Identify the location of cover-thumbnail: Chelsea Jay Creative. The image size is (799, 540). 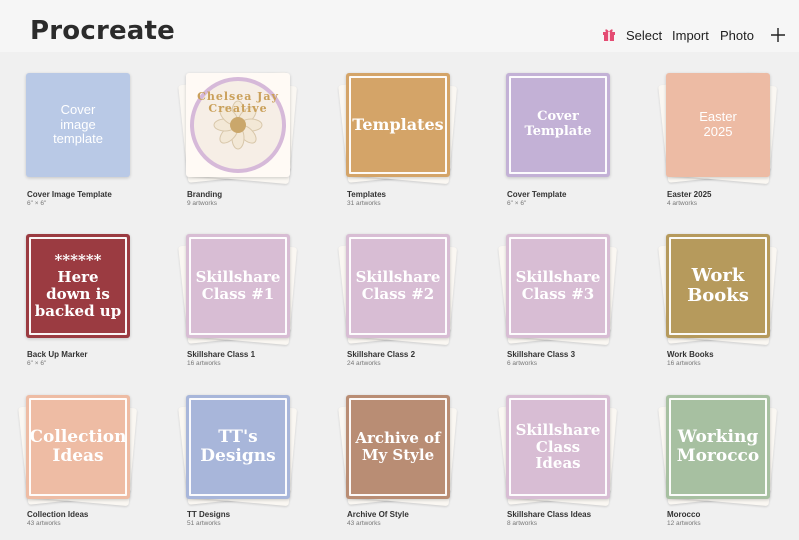
(238, 125).